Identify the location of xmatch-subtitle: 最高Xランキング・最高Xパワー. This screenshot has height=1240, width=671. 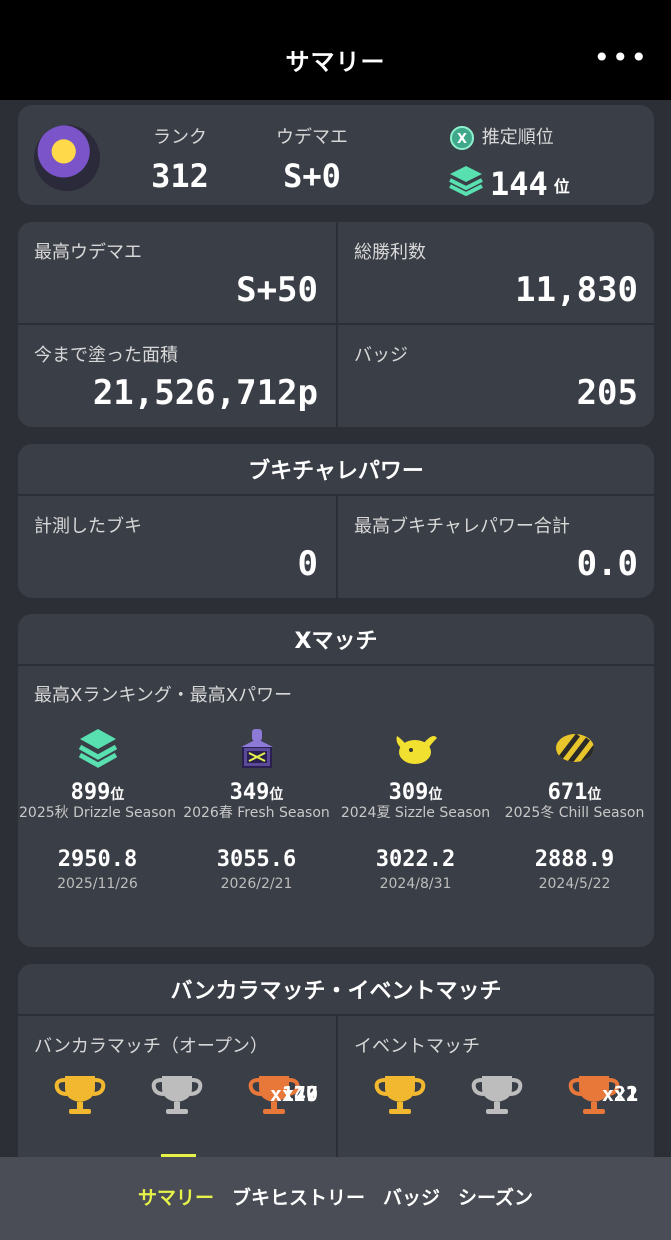
(163, 695).